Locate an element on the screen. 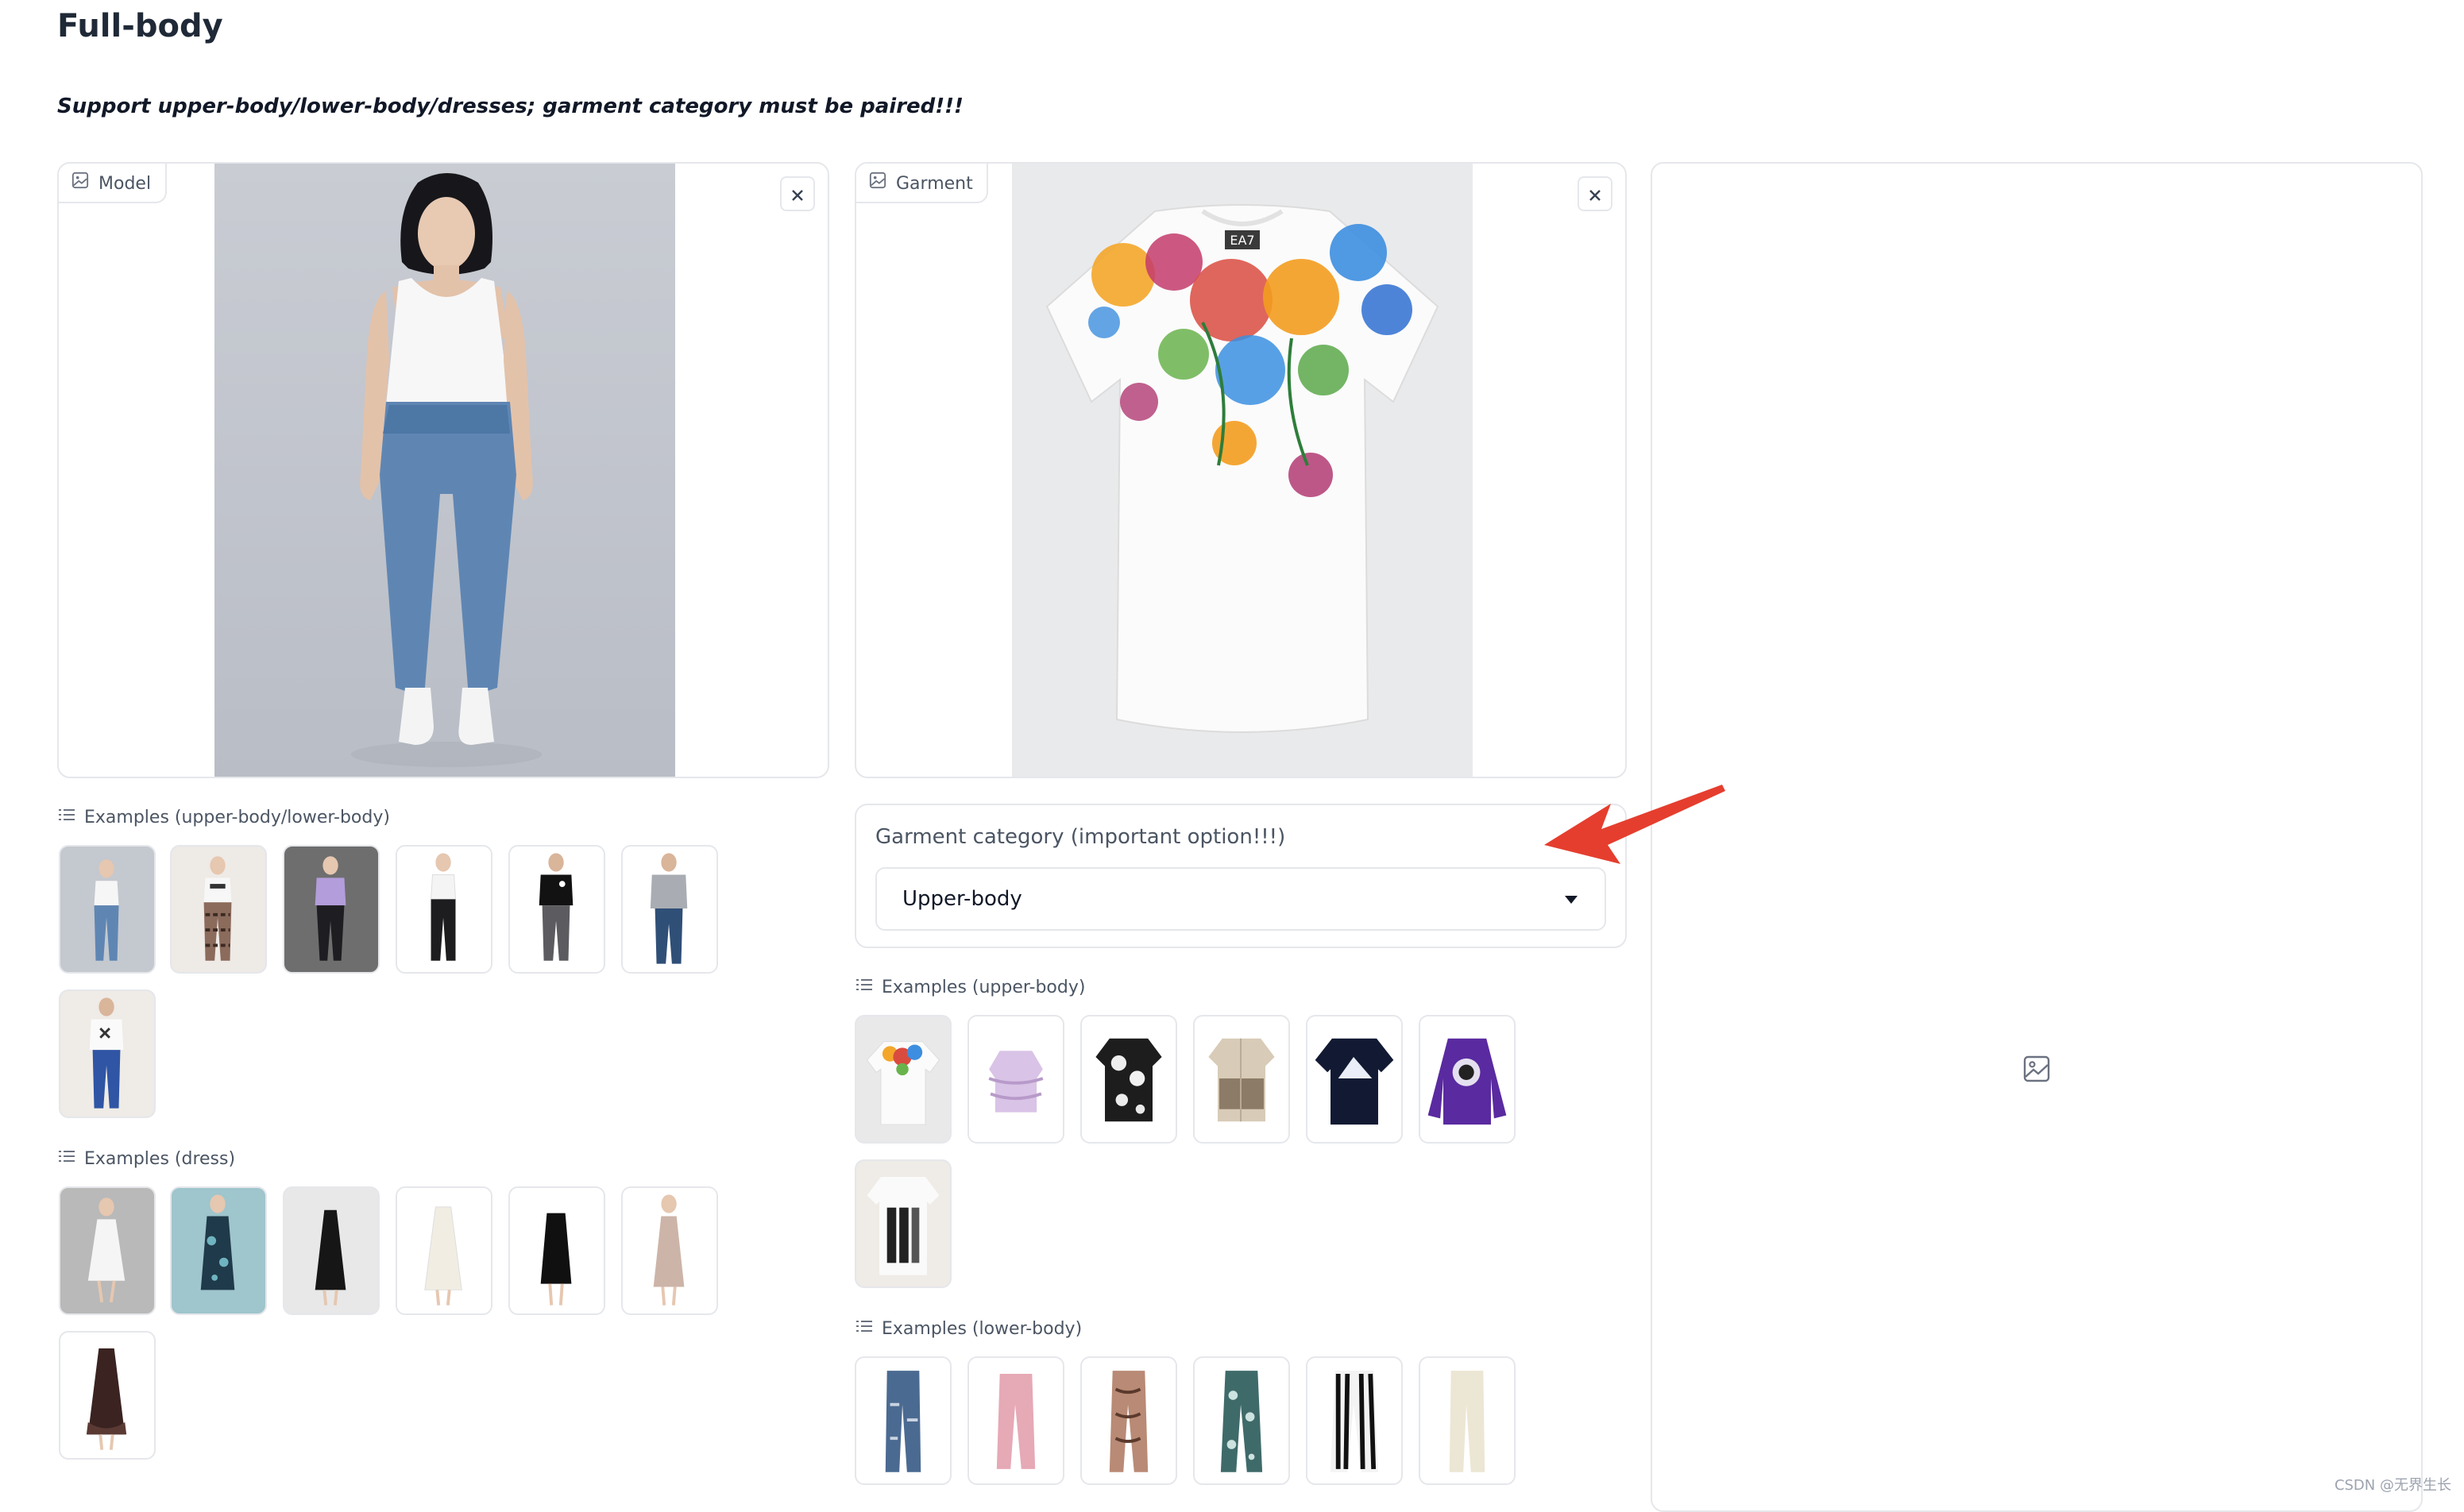 The height and width of the screenshot is (1512, 2464). examples-lower-body-label: Examples (lower-body) is located at coordinates (982, 1328).